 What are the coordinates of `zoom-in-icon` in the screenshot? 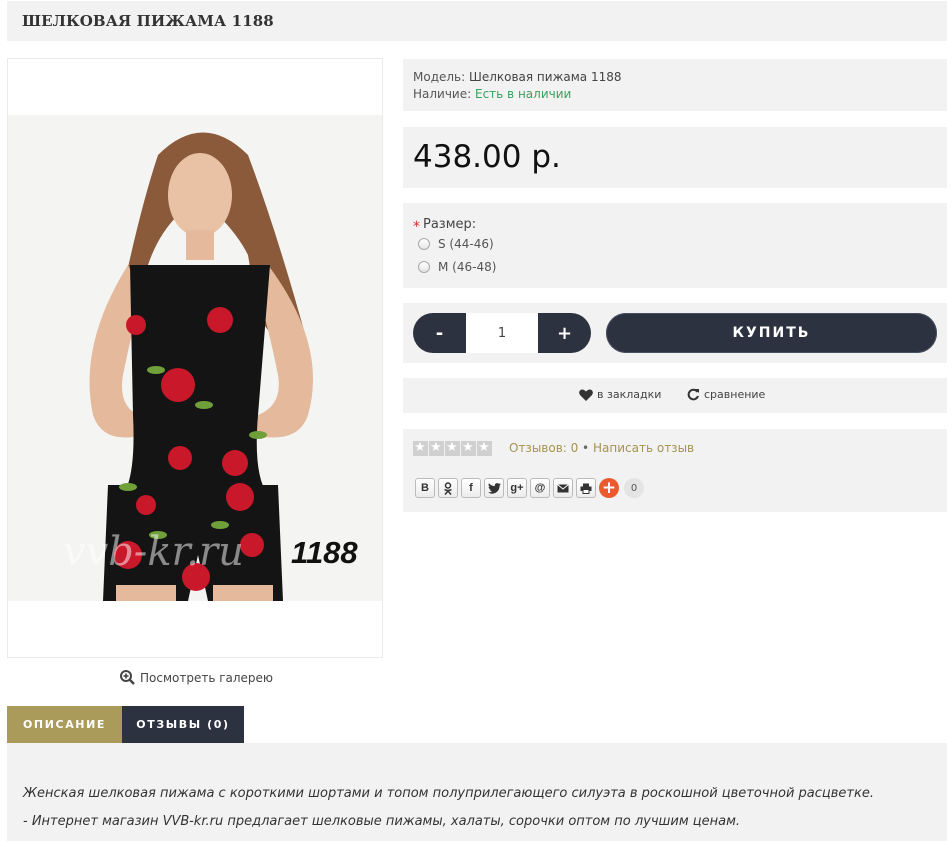 It's located at (127, 677).